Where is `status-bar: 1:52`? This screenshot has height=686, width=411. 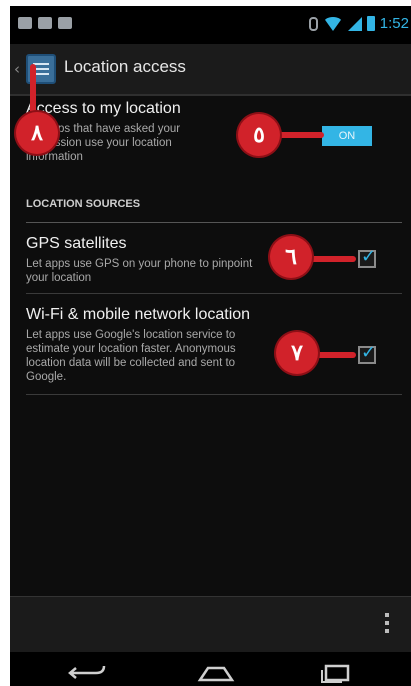
status-bar: 1:52 is located at coordinates (210, 25).